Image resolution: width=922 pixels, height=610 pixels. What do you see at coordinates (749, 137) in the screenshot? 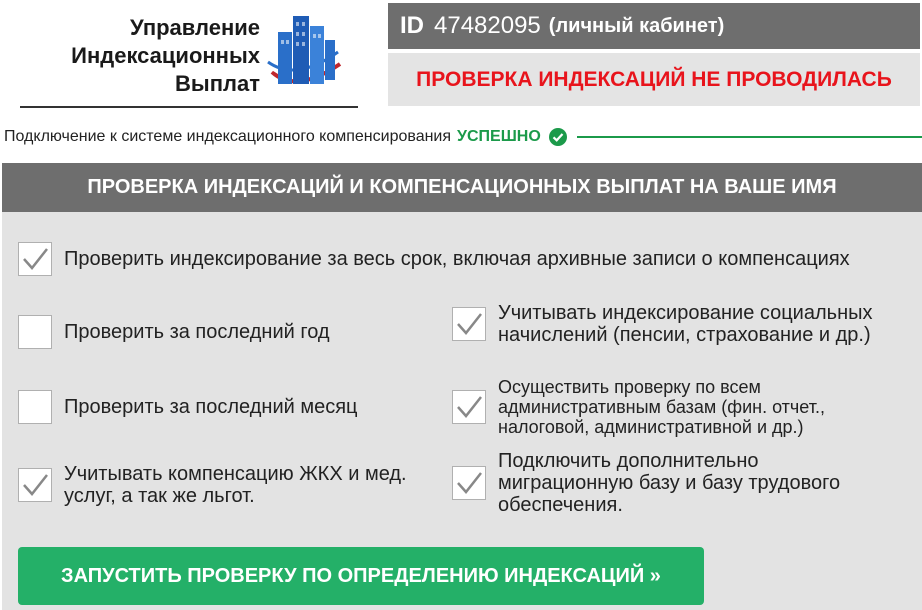
I see `connection-divider` at bounding box center [749, 137].